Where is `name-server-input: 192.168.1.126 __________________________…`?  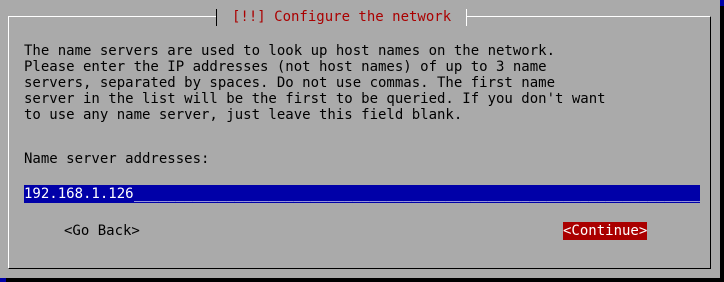
name-server-input: 192.168.1.126 __________________________… is located at coordinates (362, 194).